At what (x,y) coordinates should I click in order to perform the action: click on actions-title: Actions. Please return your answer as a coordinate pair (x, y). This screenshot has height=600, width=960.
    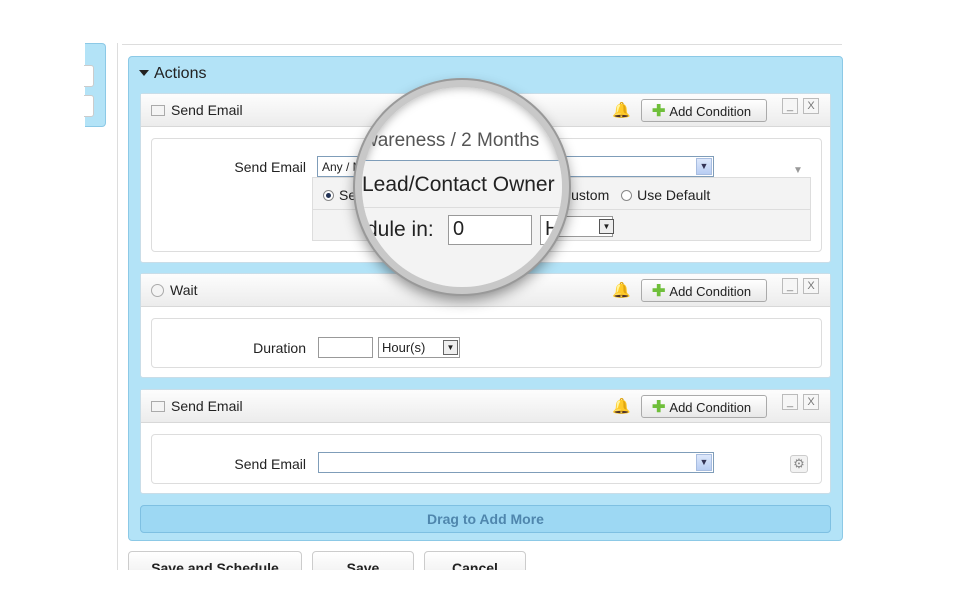
    Looking at the image, I should click on (180, 73).